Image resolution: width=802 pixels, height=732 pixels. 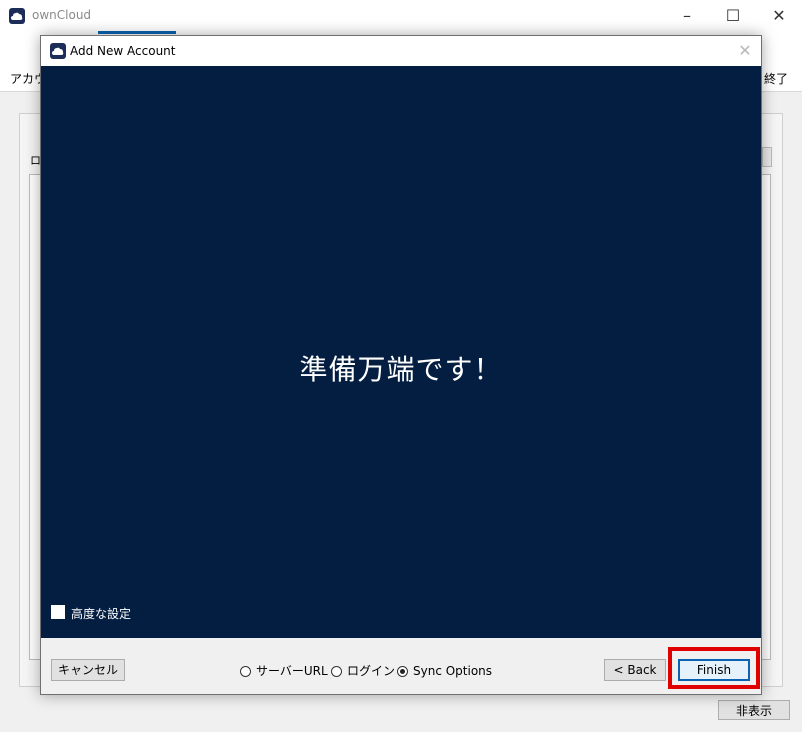 I want to click on cancel-button: キャンセル, so click(x=88, y=670).